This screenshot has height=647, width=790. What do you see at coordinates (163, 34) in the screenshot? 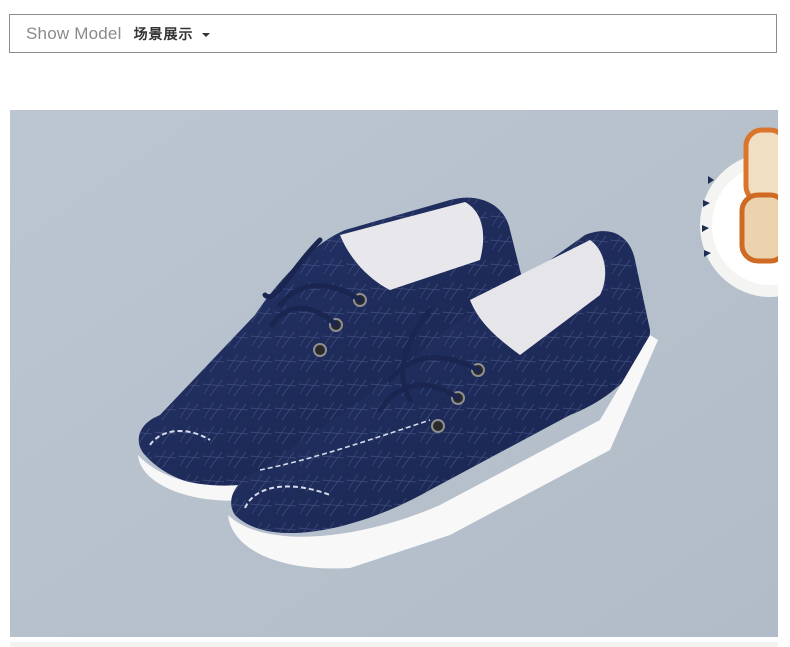
I see `section-title-chinese: 场景展示` at bounding box center [163, 34].